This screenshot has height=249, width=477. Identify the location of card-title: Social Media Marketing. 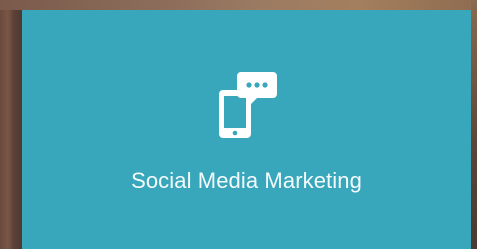
(246, 180).